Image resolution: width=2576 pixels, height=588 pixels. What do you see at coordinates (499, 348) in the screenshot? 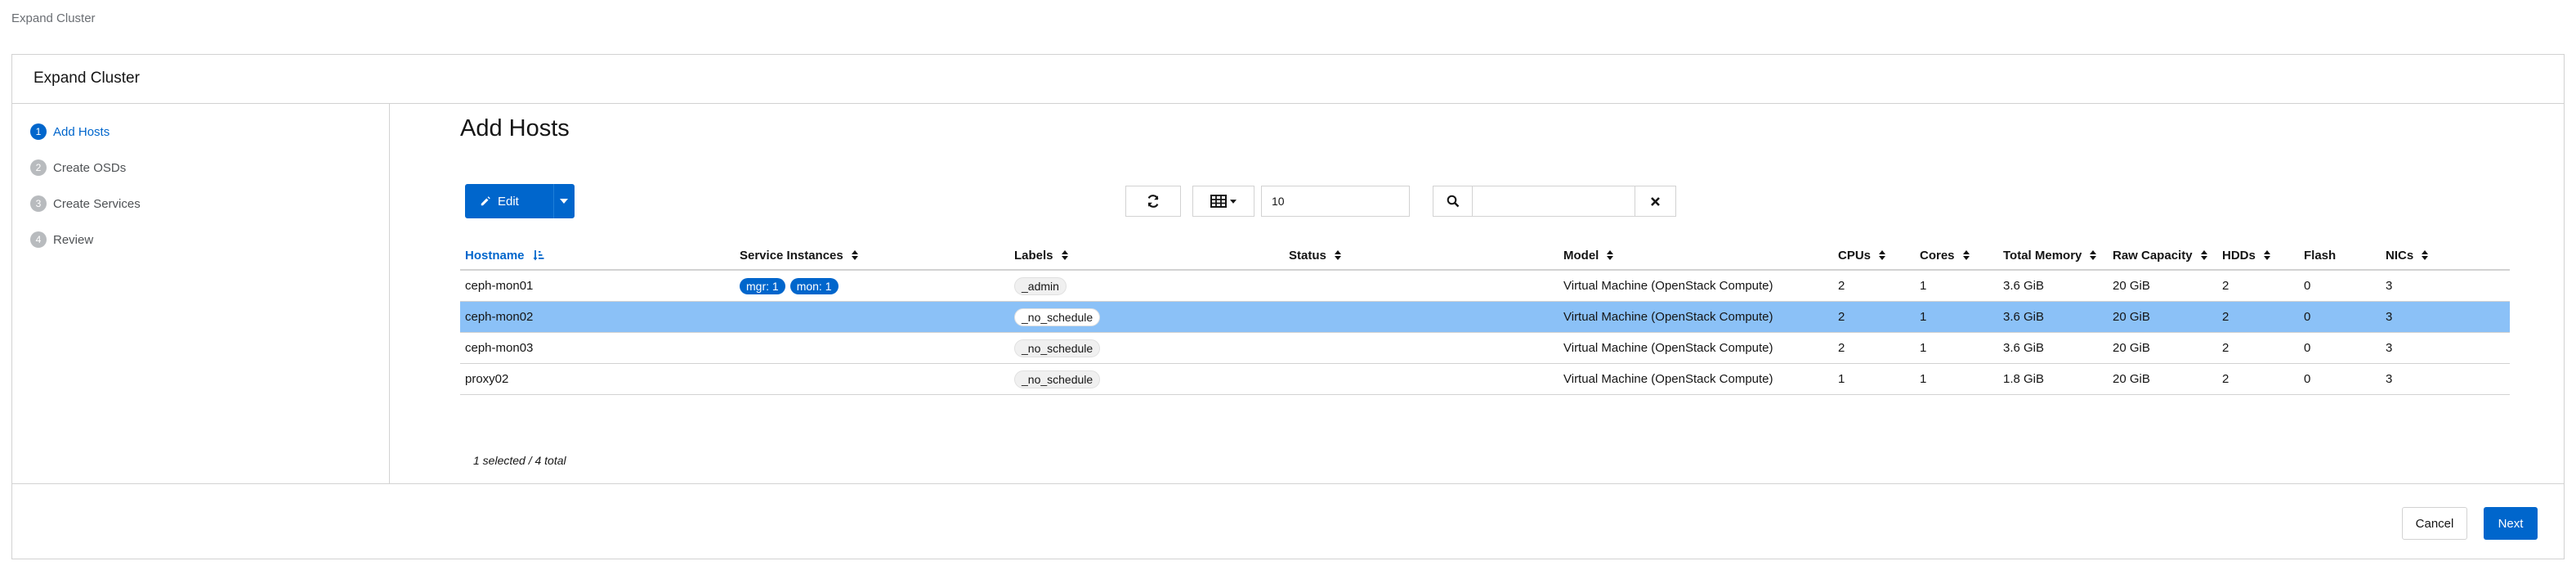
I see `cell-hostname: ceph-mon03` at bounding box center [499, 348].